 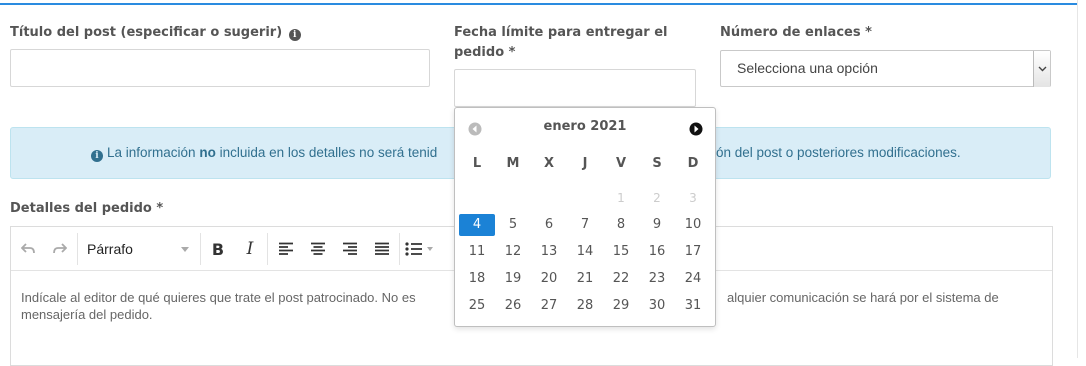 I want to click on deadline-label-line1: Fecha límite para entregar el, so click(x=561, y=32).